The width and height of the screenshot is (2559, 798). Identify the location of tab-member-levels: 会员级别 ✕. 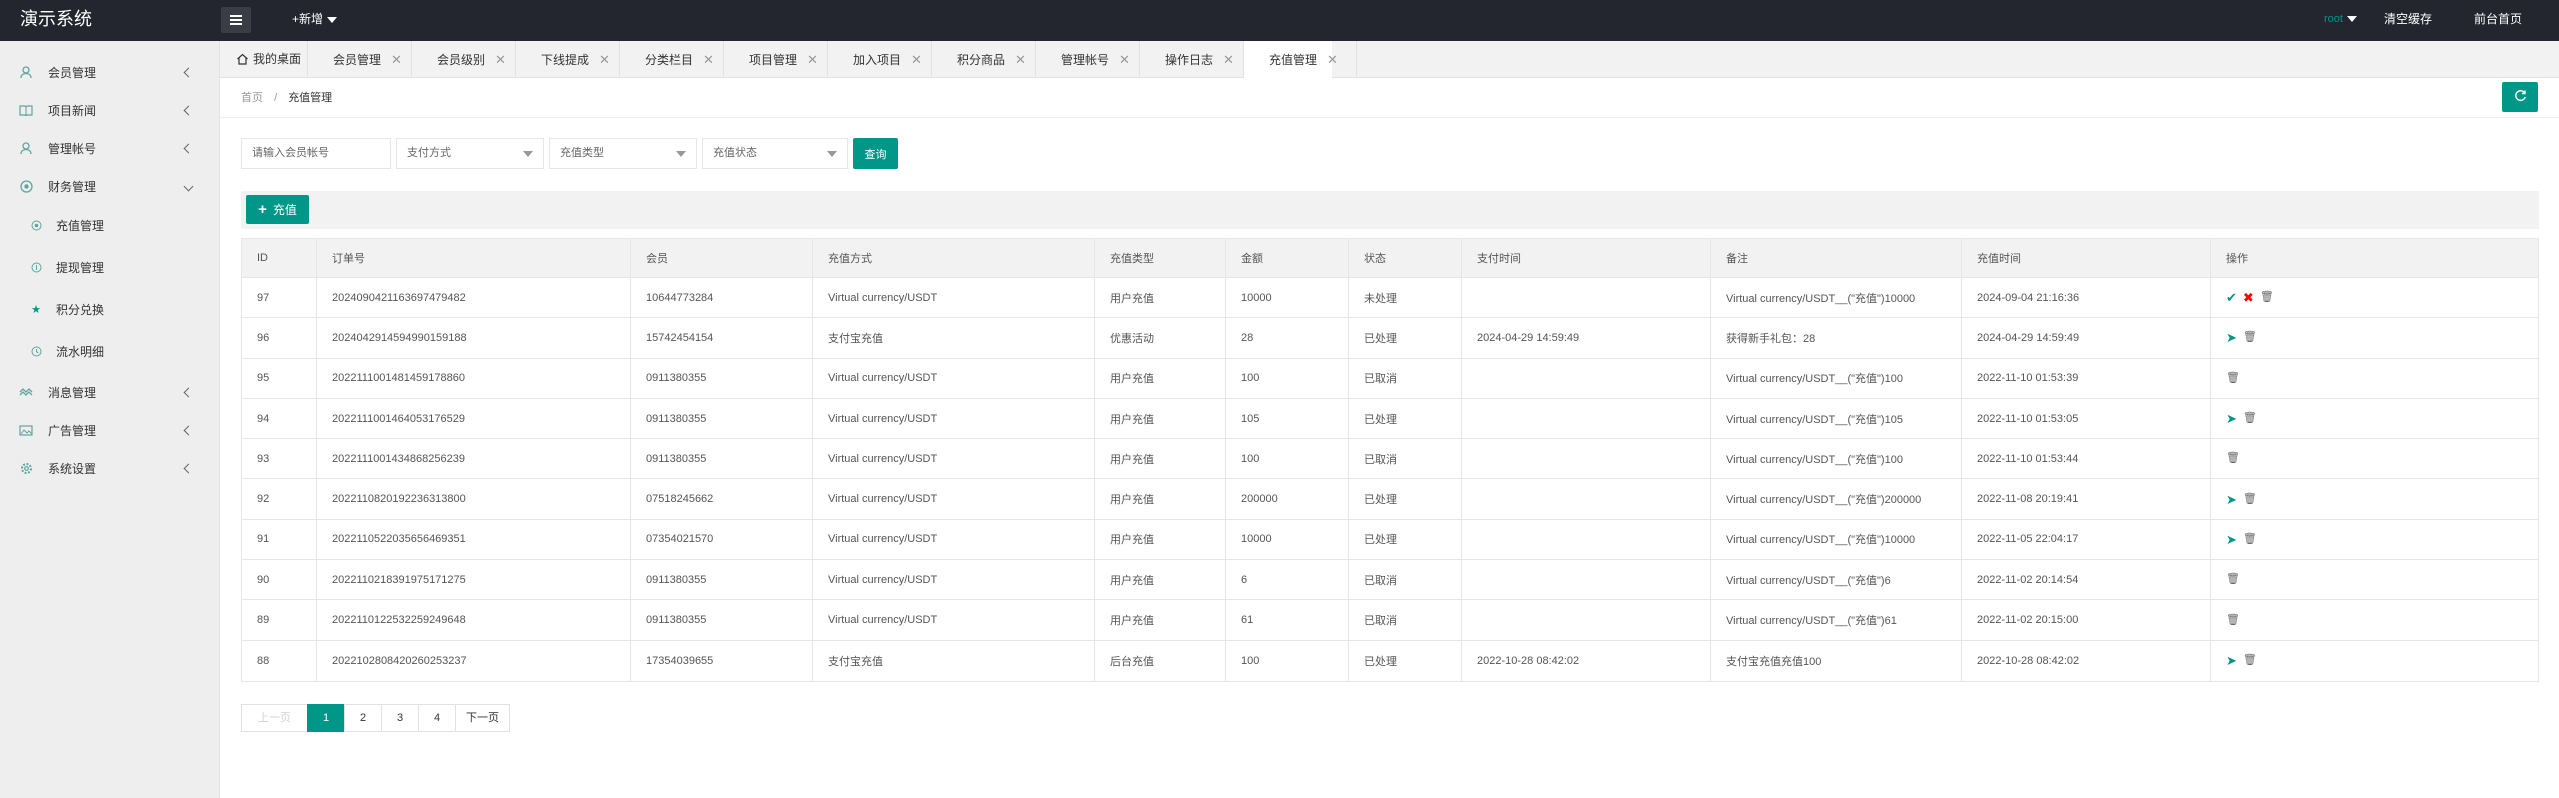
(471, 59).